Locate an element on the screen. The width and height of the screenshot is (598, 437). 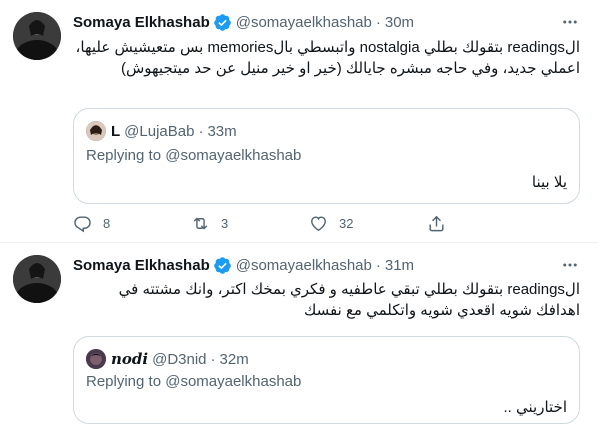
like-count: 32 is located at coordinates (346, 223).